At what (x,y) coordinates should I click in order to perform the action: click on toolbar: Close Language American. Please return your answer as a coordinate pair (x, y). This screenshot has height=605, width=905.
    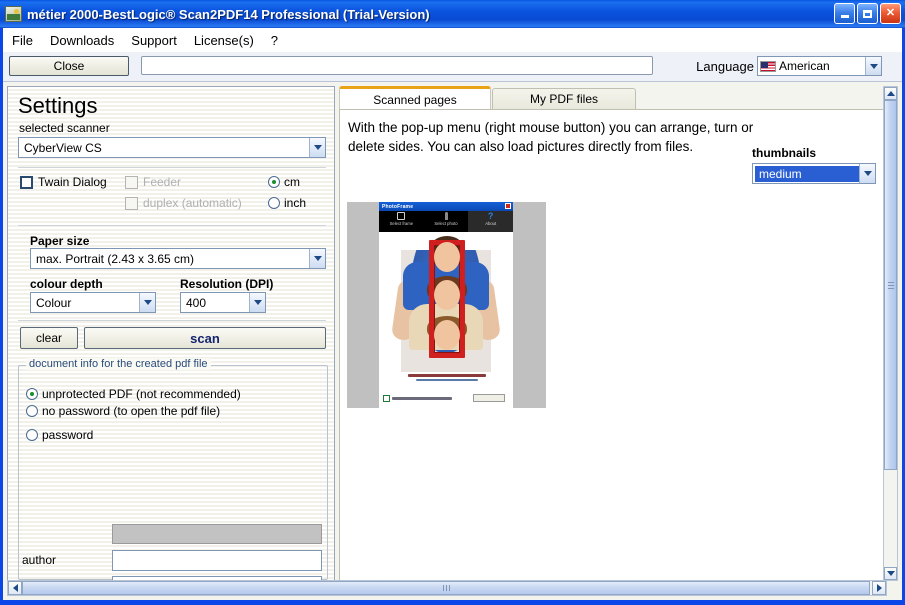
    Looking at the image, I should click on (452, 67).